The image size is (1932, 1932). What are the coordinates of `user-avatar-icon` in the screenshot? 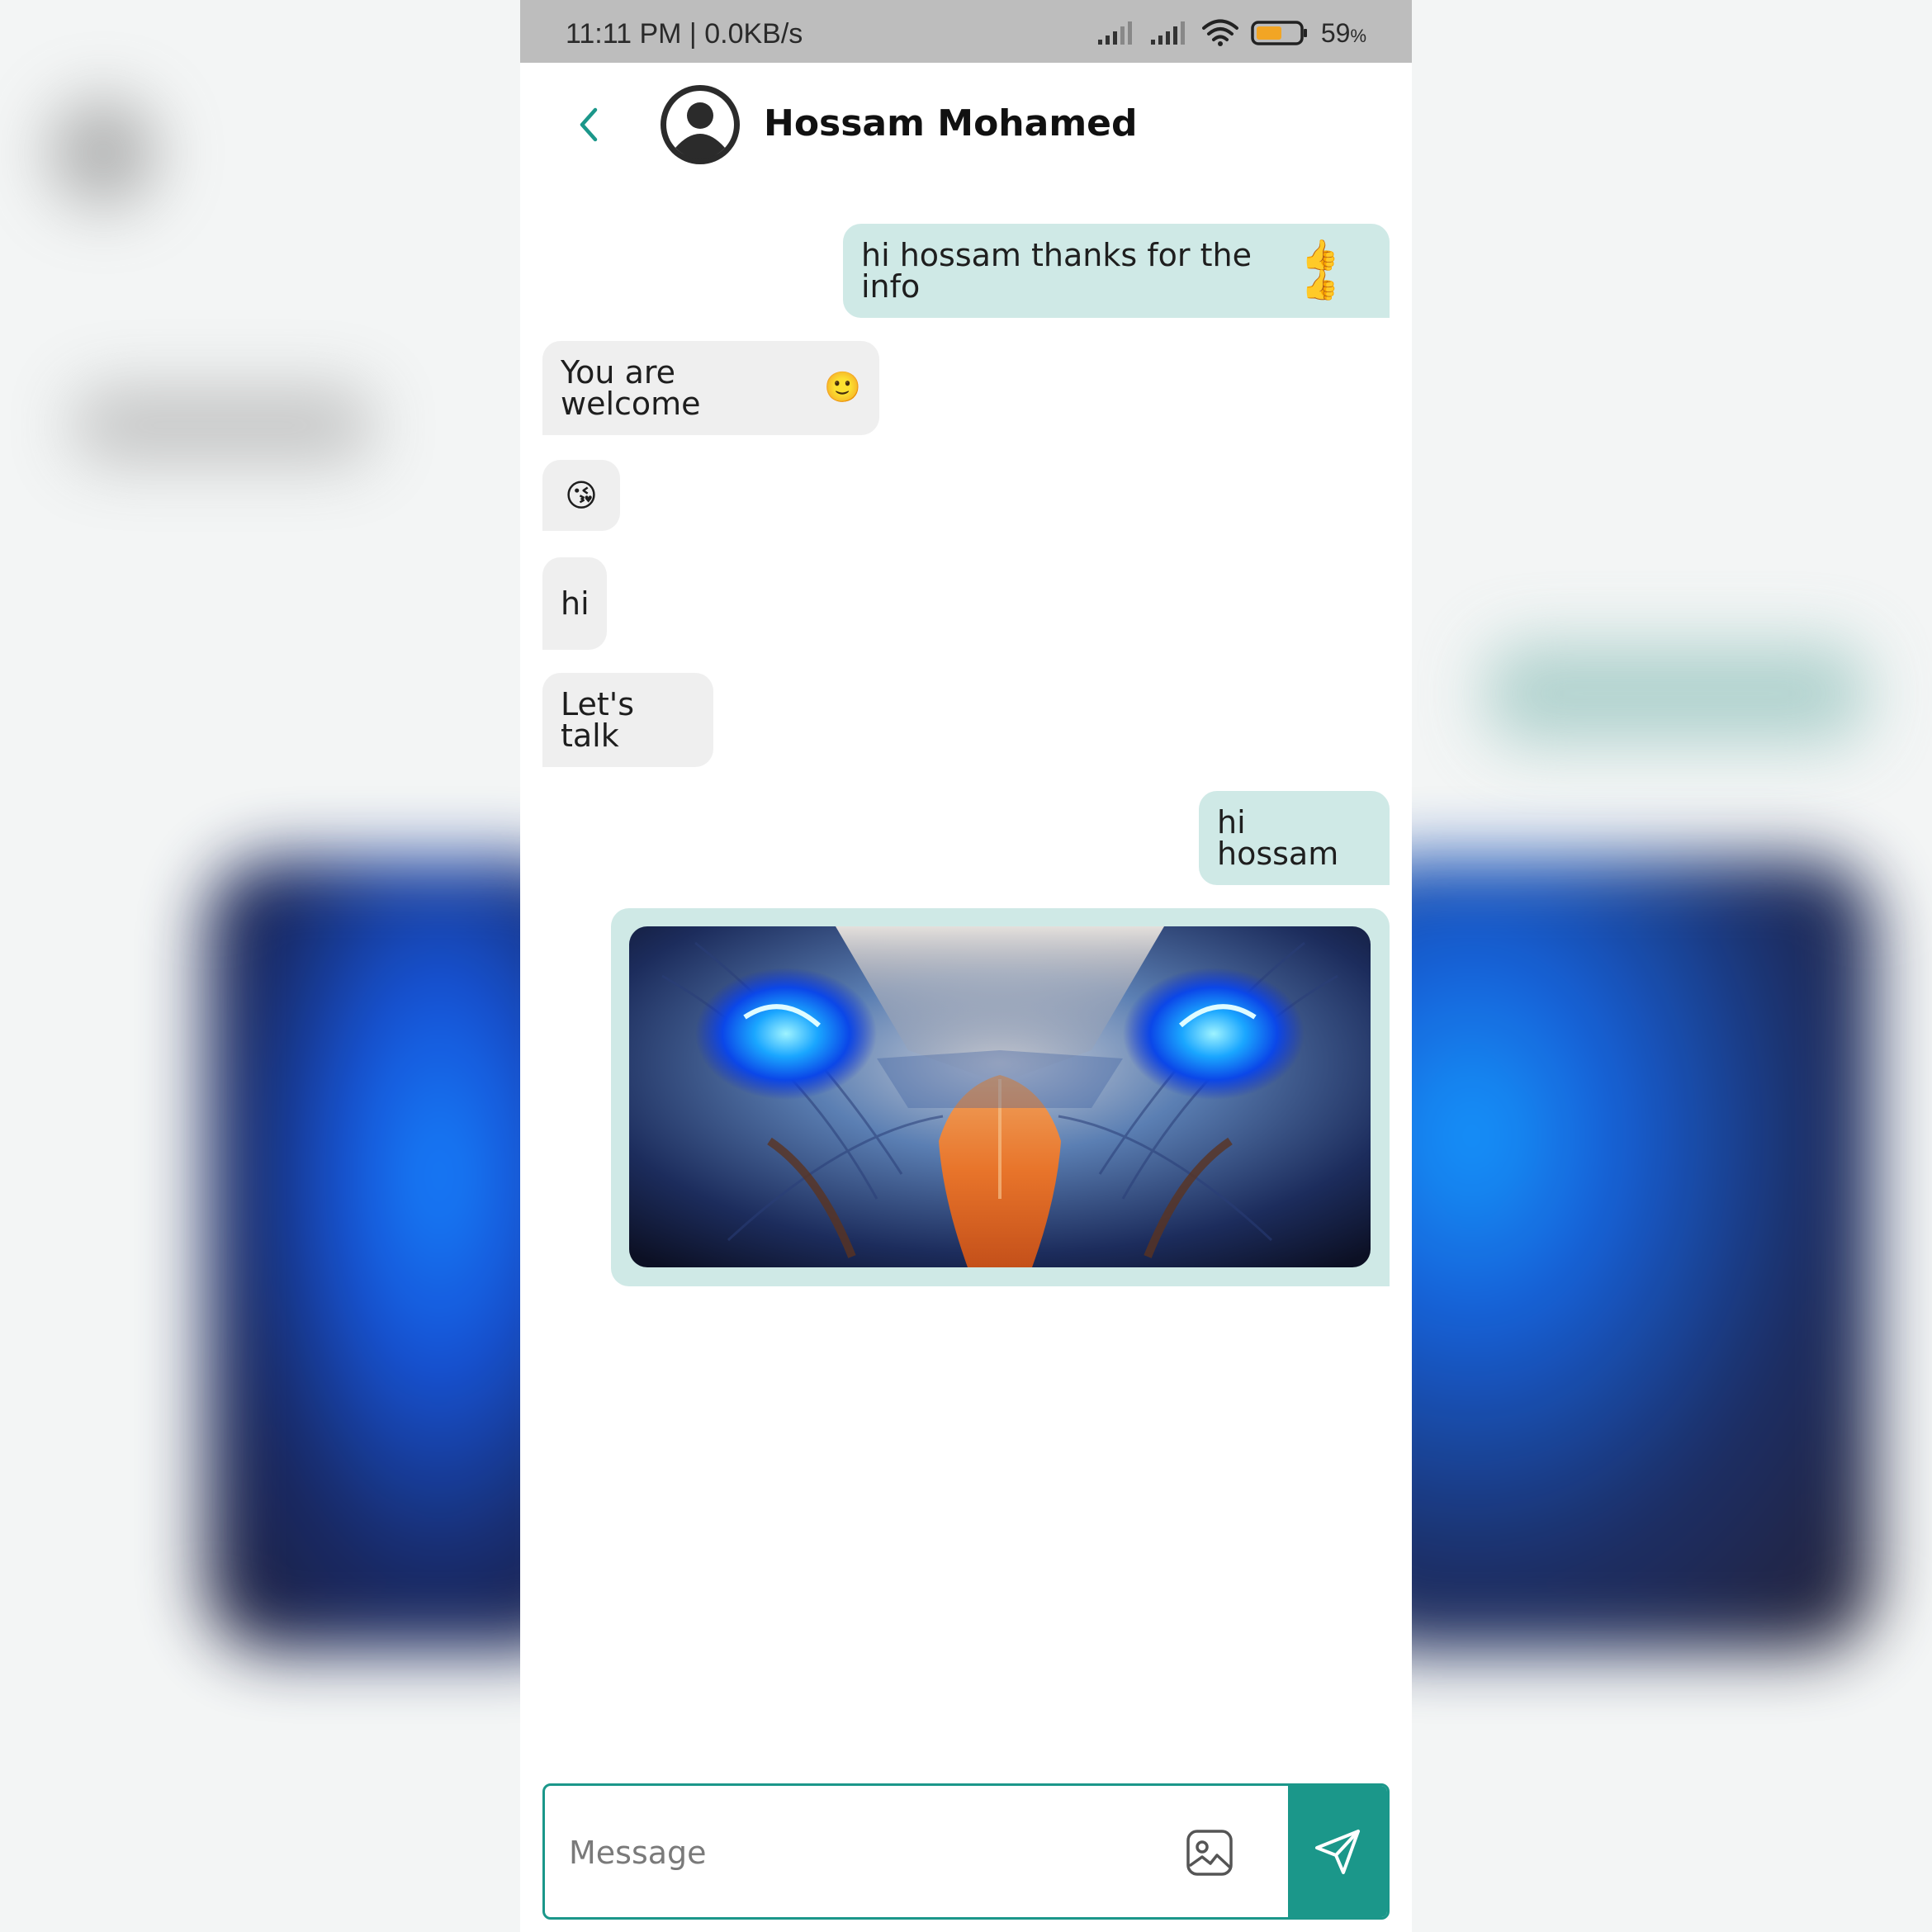 It's located at (700, 124).